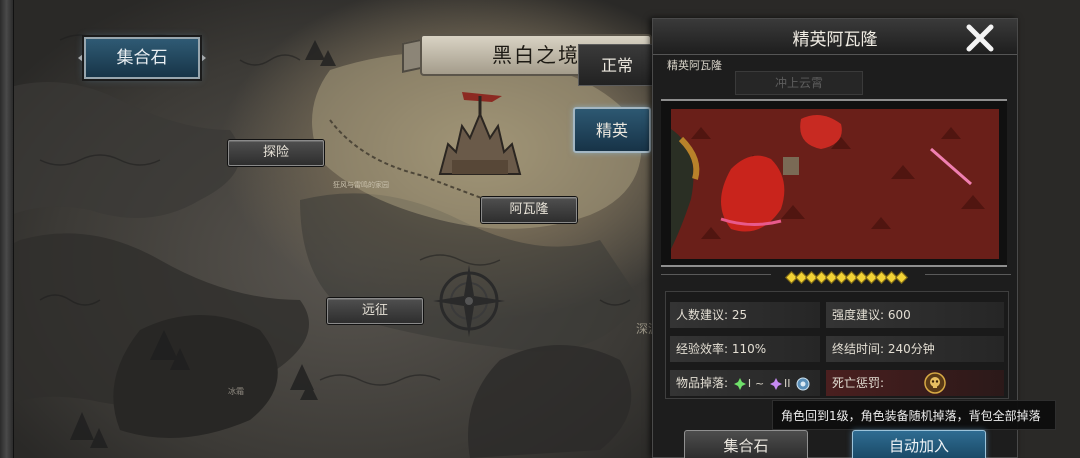 The image size is (1080, 458). I want to click on purple-gem-icon, so click(776, 383).